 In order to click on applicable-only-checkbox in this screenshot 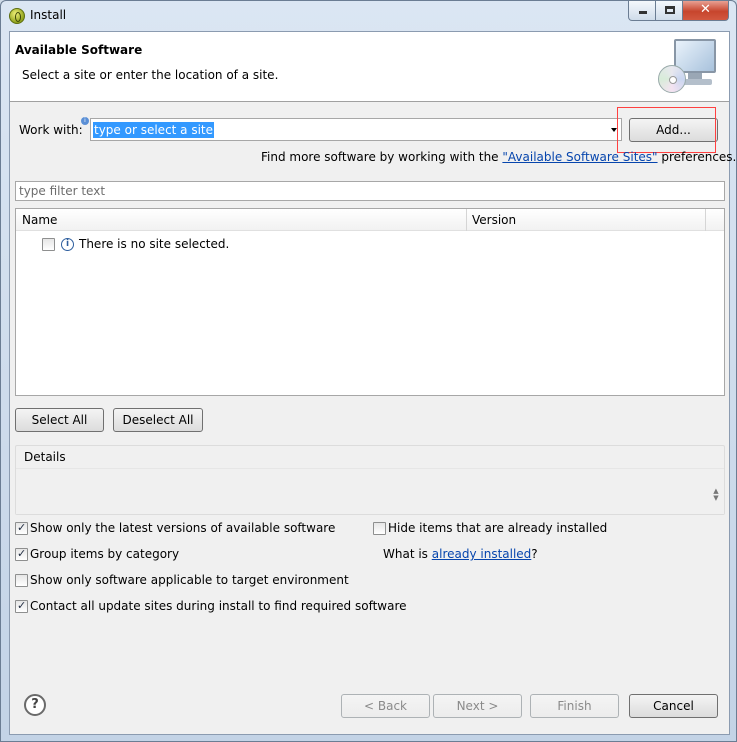, I will do `click(21, 580)`.